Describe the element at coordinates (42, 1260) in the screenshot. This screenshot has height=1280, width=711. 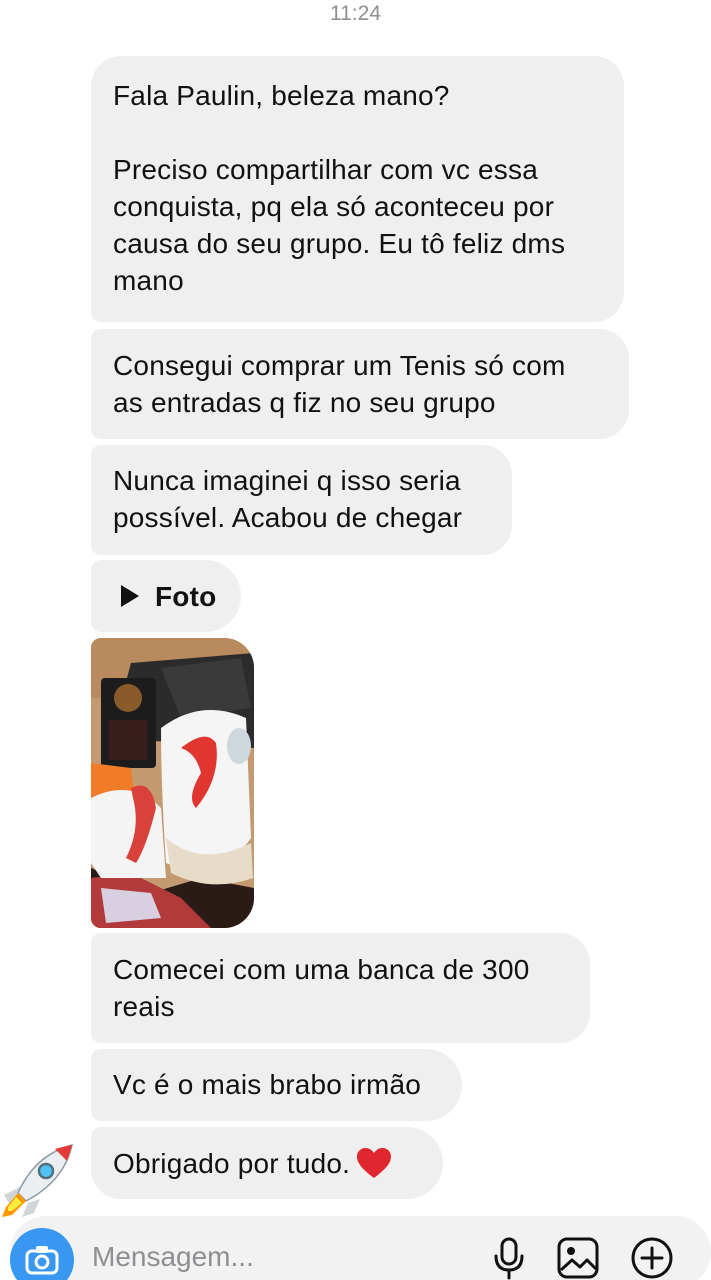
I see `camera-icon` at that location.